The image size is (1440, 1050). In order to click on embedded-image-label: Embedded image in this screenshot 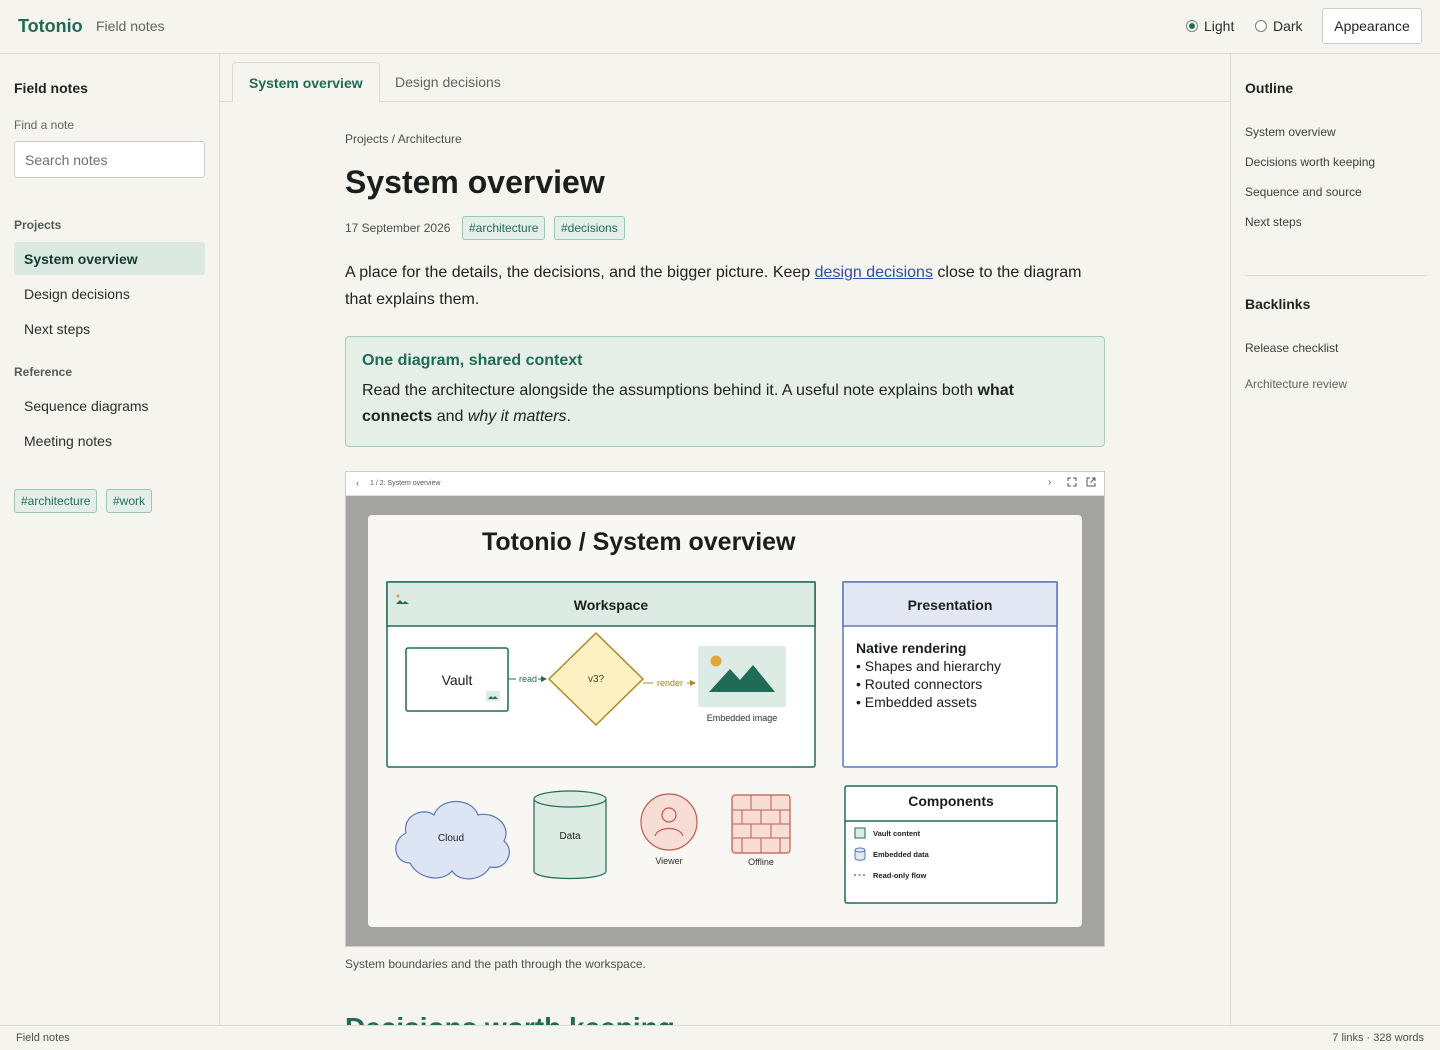, I will do `click(742, 718)`.